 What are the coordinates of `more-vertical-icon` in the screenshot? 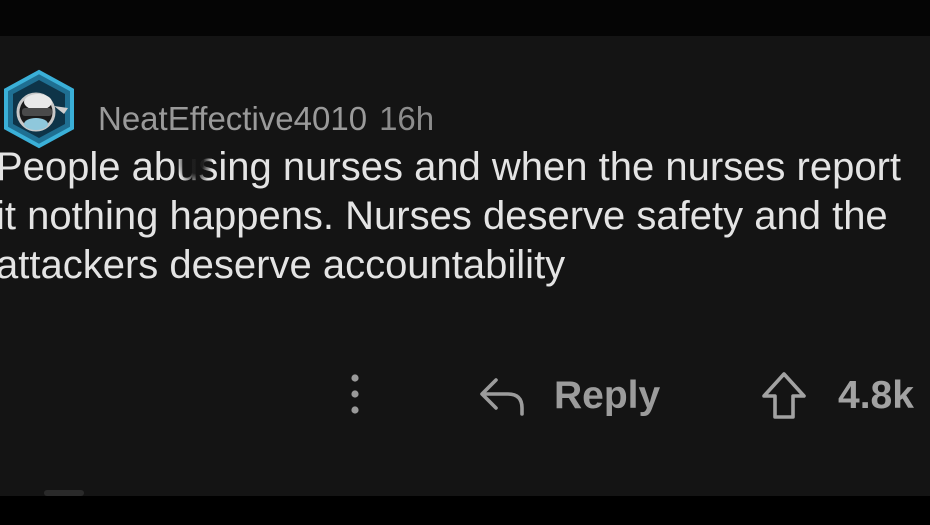 It's located at (355, 394).